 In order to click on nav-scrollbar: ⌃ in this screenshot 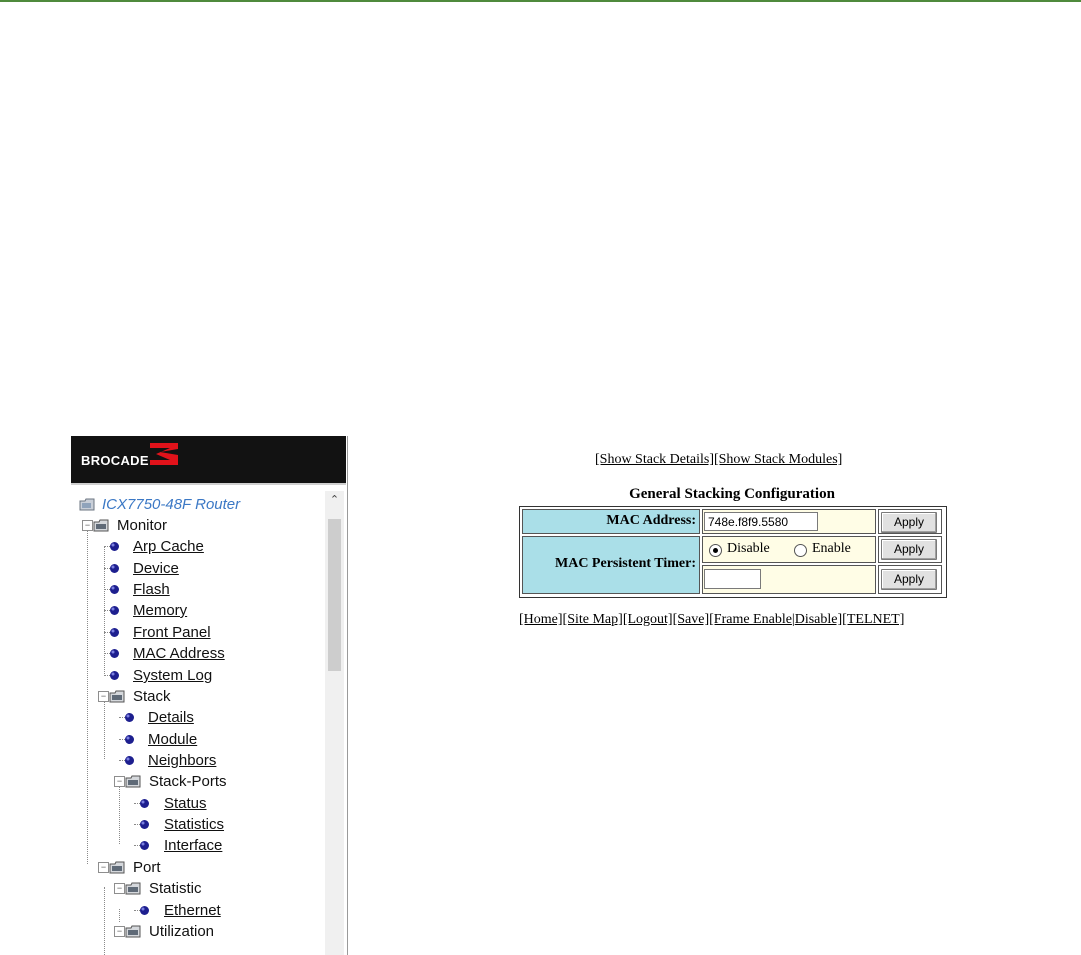, I will do `click(334, 723)`.